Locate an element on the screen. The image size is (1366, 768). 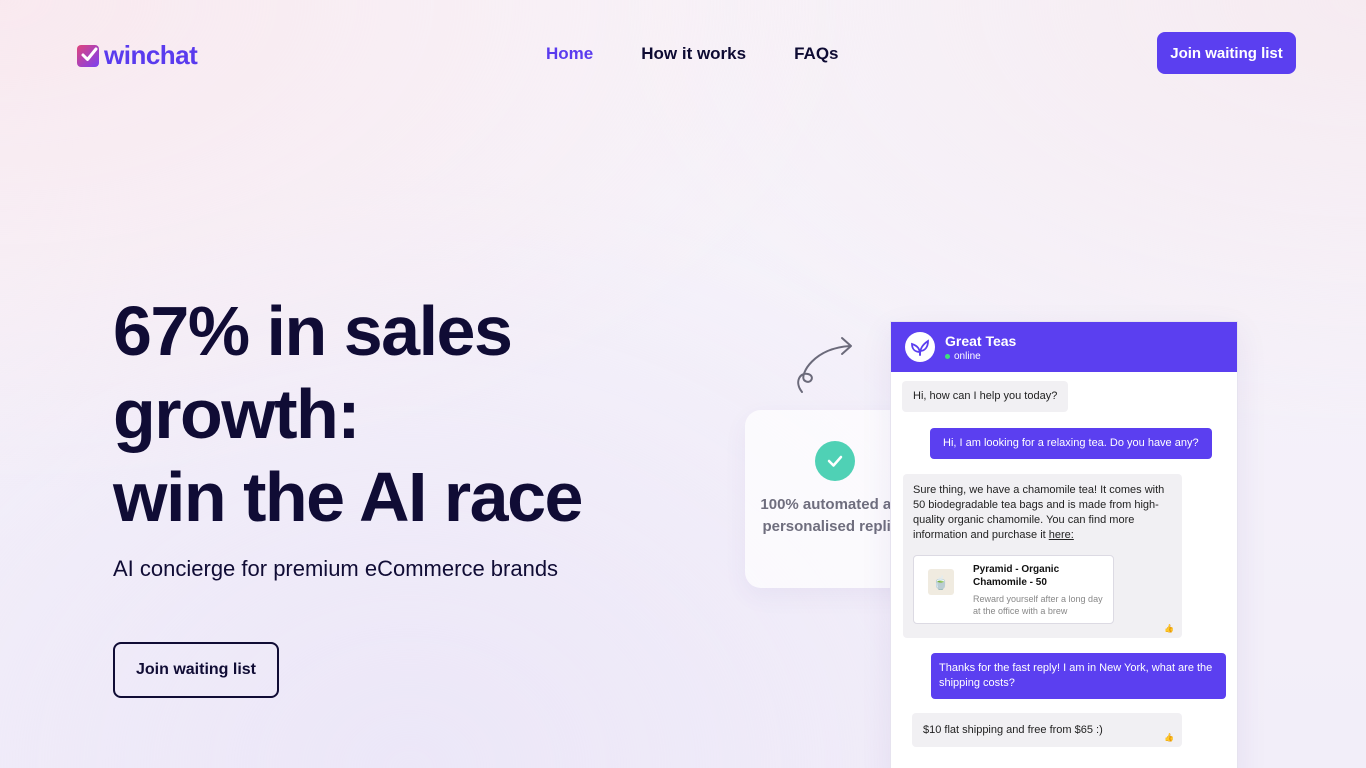
nav-item-faqs: FAQs is located at coordinates (816, 54).